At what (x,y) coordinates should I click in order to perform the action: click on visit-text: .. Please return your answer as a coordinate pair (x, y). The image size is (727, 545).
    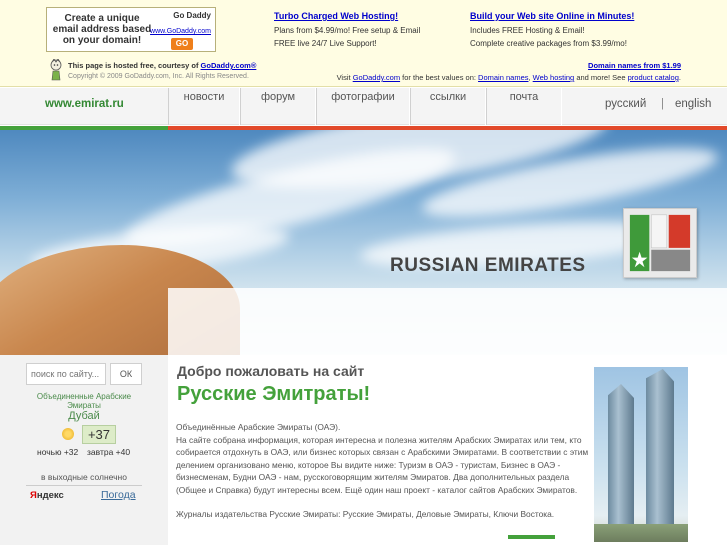
    Looking at the image, I should click on (679, 77).